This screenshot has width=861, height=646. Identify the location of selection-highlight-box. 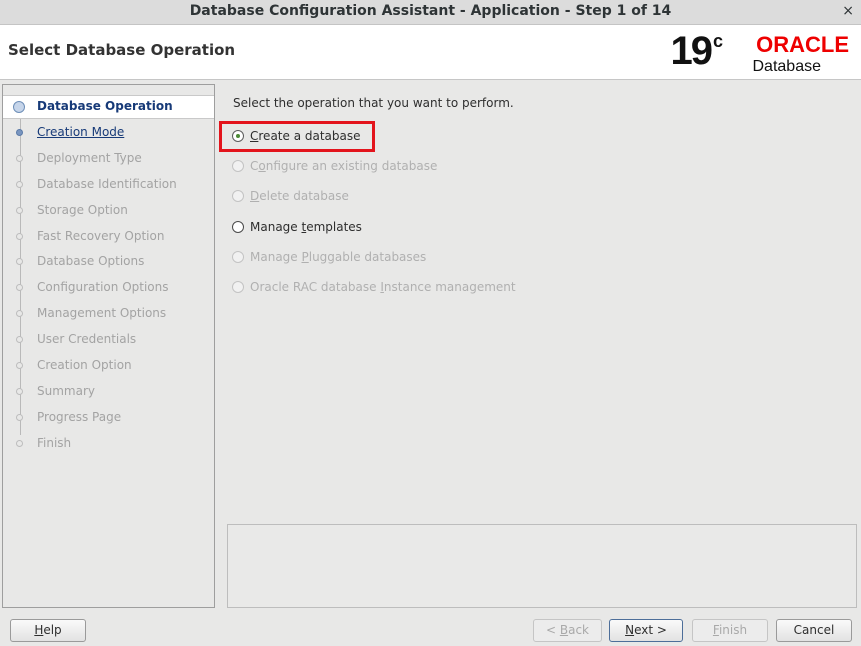
(297, 136).